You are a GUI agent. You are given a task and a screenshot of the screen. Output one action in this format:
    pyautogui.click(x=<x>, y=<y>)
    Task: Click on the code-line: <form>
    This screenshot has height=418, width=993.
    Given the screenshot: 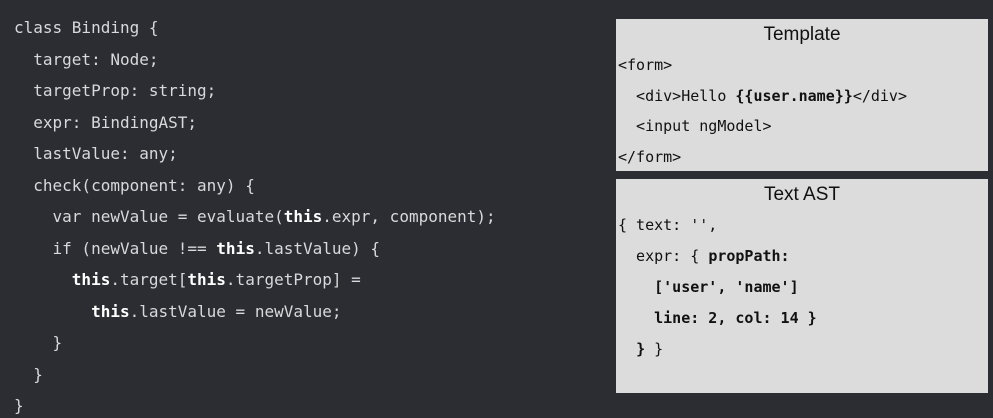 What is the action you would take?
    pyautogui.click(x=802, y=65)
    